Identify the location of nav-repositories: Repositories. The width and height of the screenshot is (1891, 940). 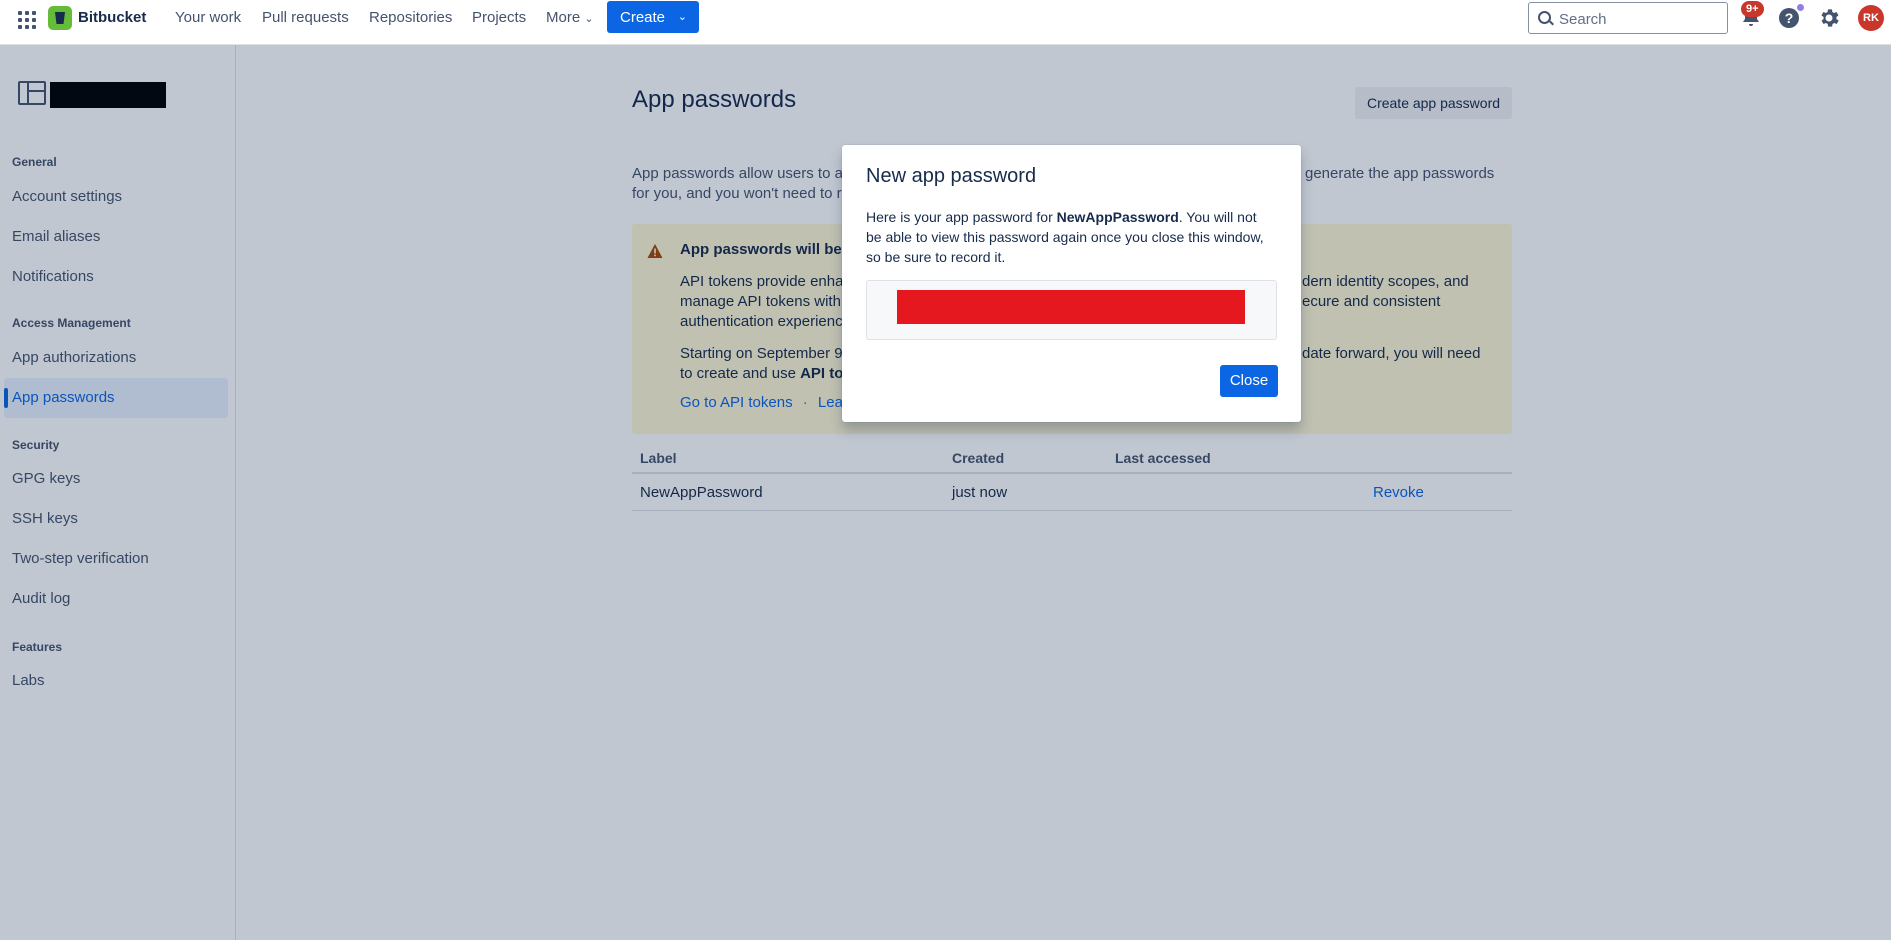
(410, 17).